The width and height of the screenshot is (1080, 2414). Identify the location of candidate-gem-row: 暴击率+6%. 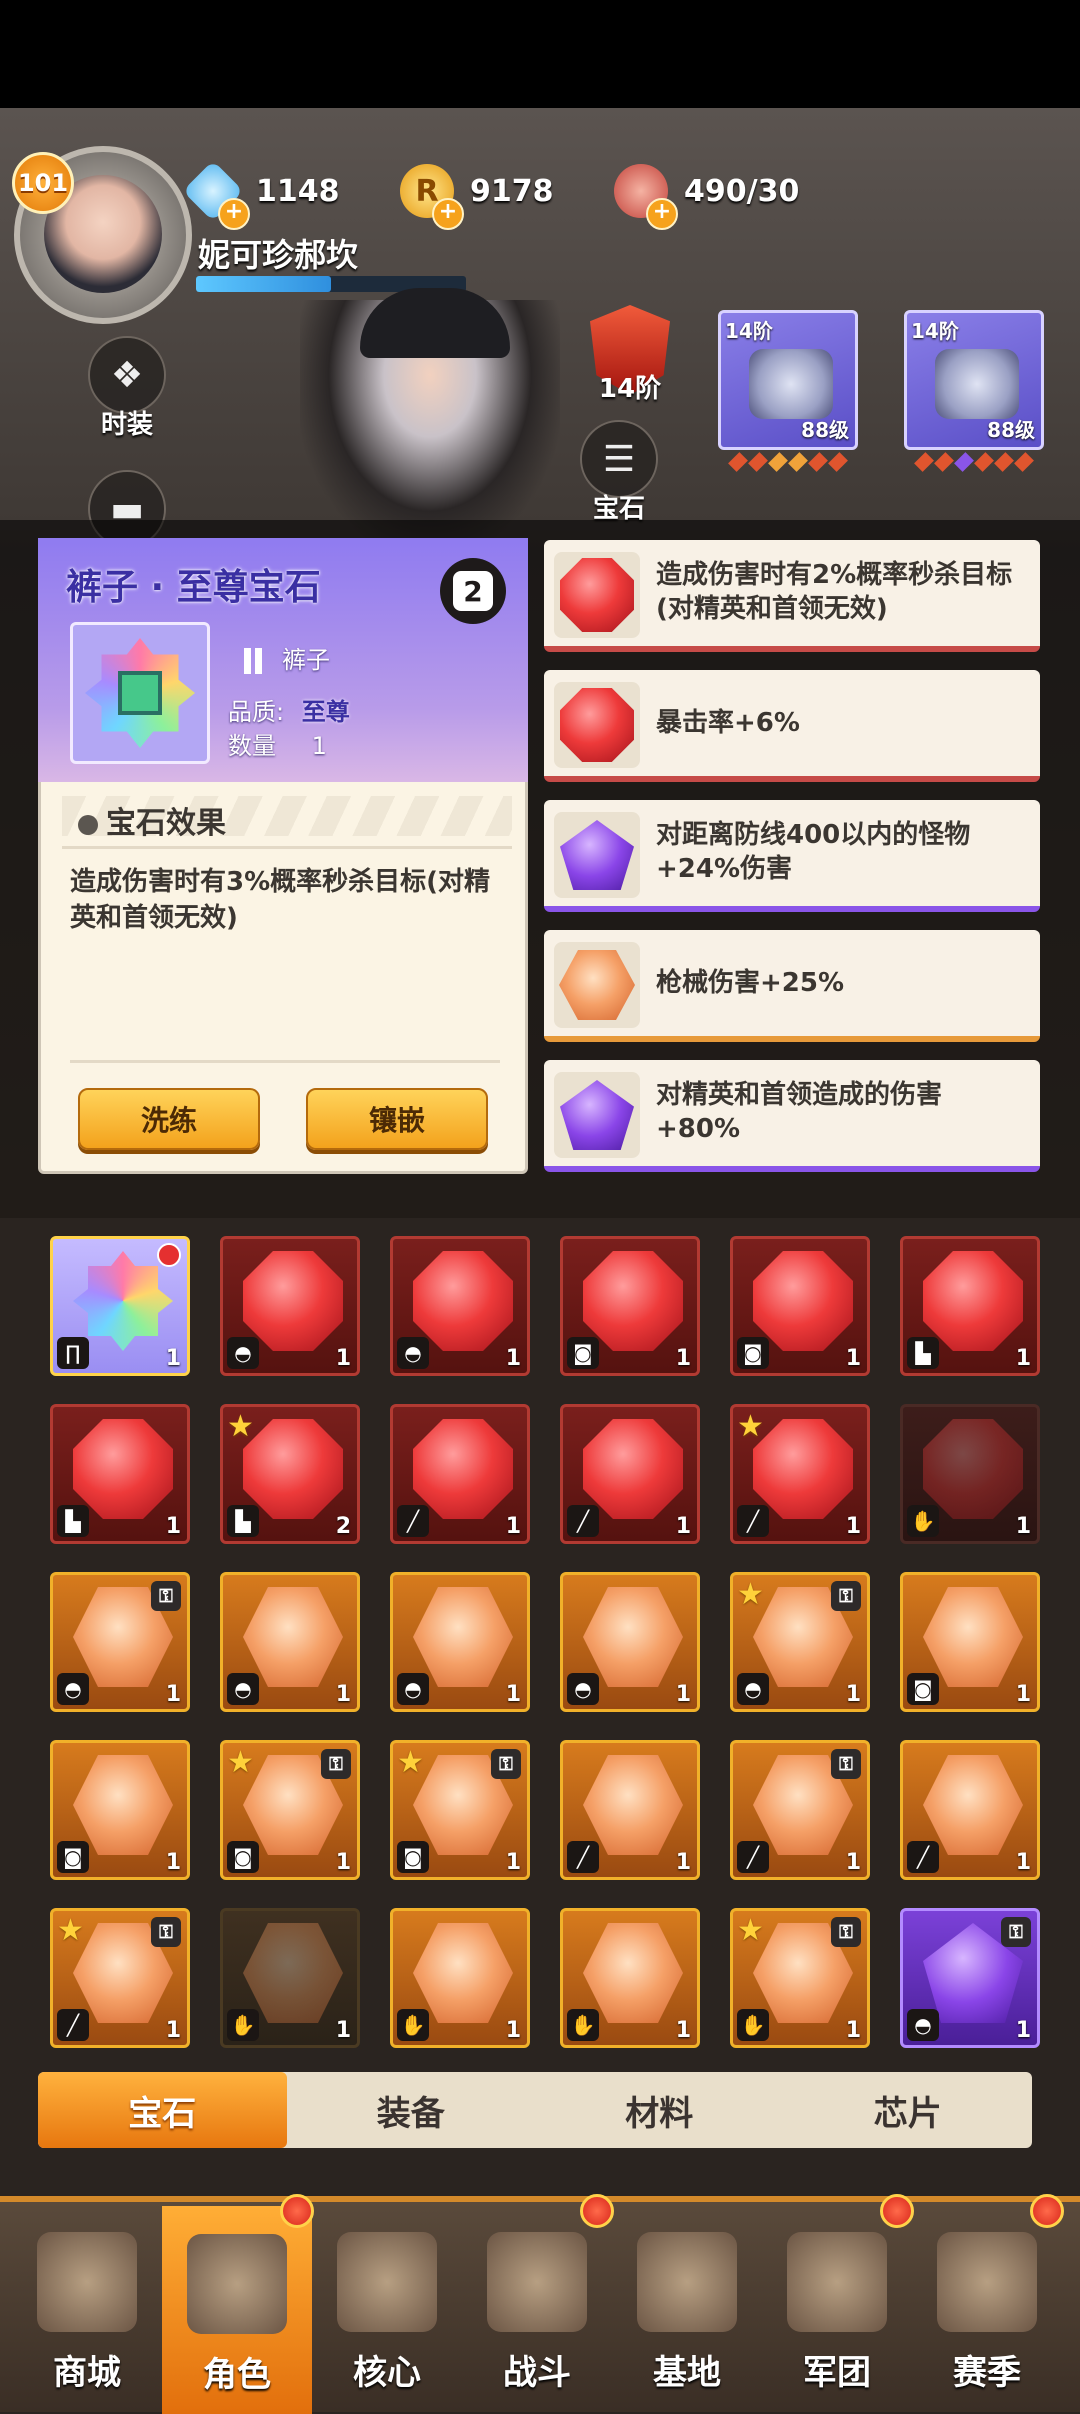
(792, 726).